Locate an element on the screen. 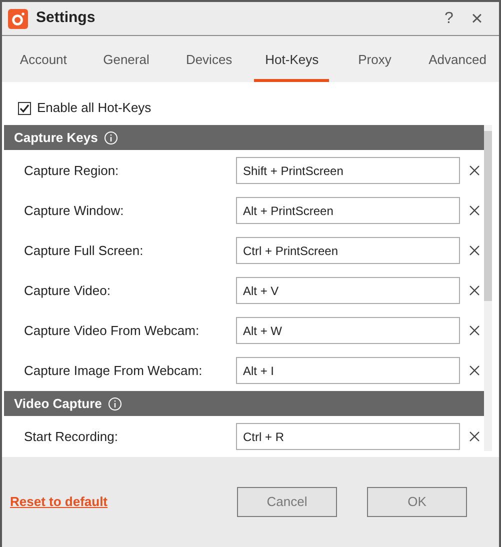  app-logo-icon is located at coordinates (18, 18).